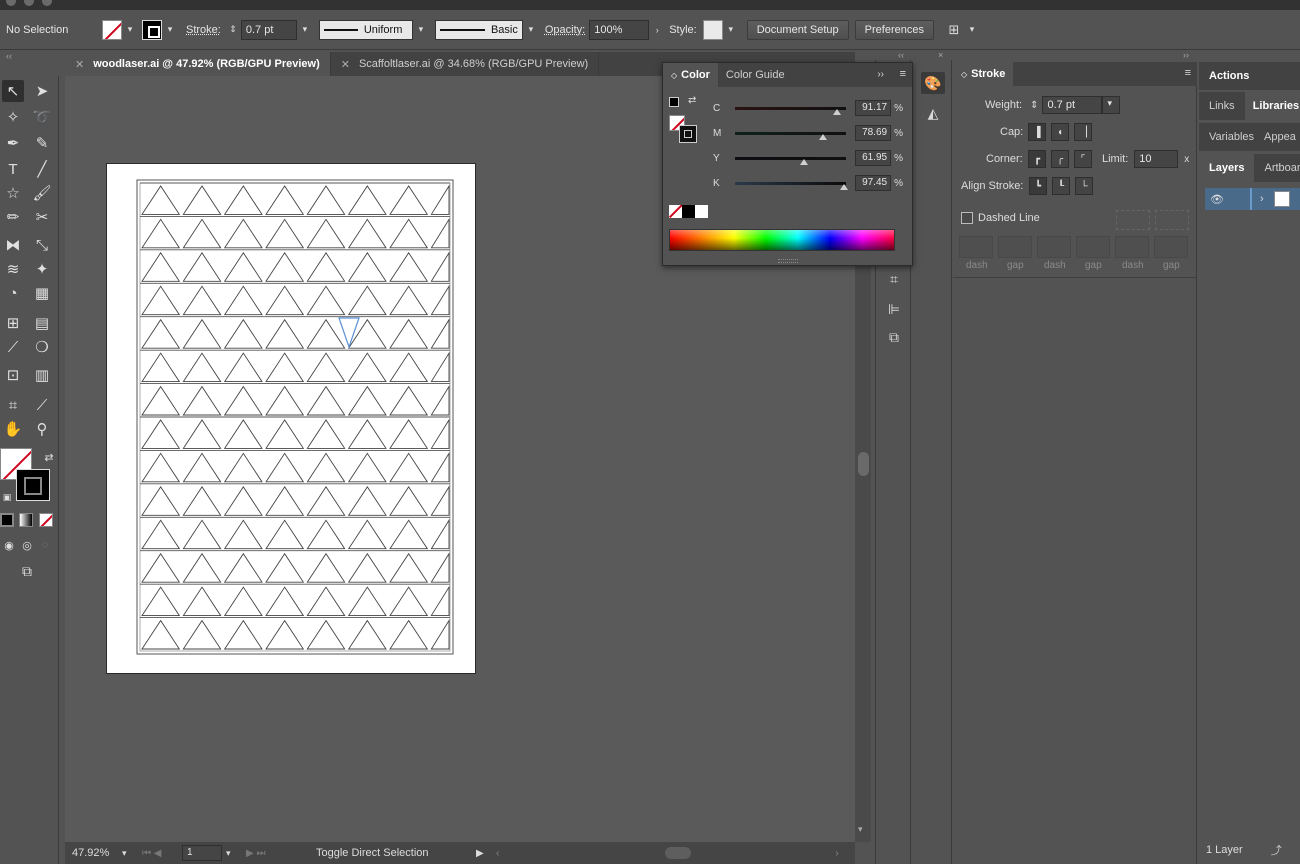 The image size is (1300, 864). What do you see at coordinates (202, 853) in the screenshot?
I see `artboard-number-field: 1` at bounding box center [202, 853].